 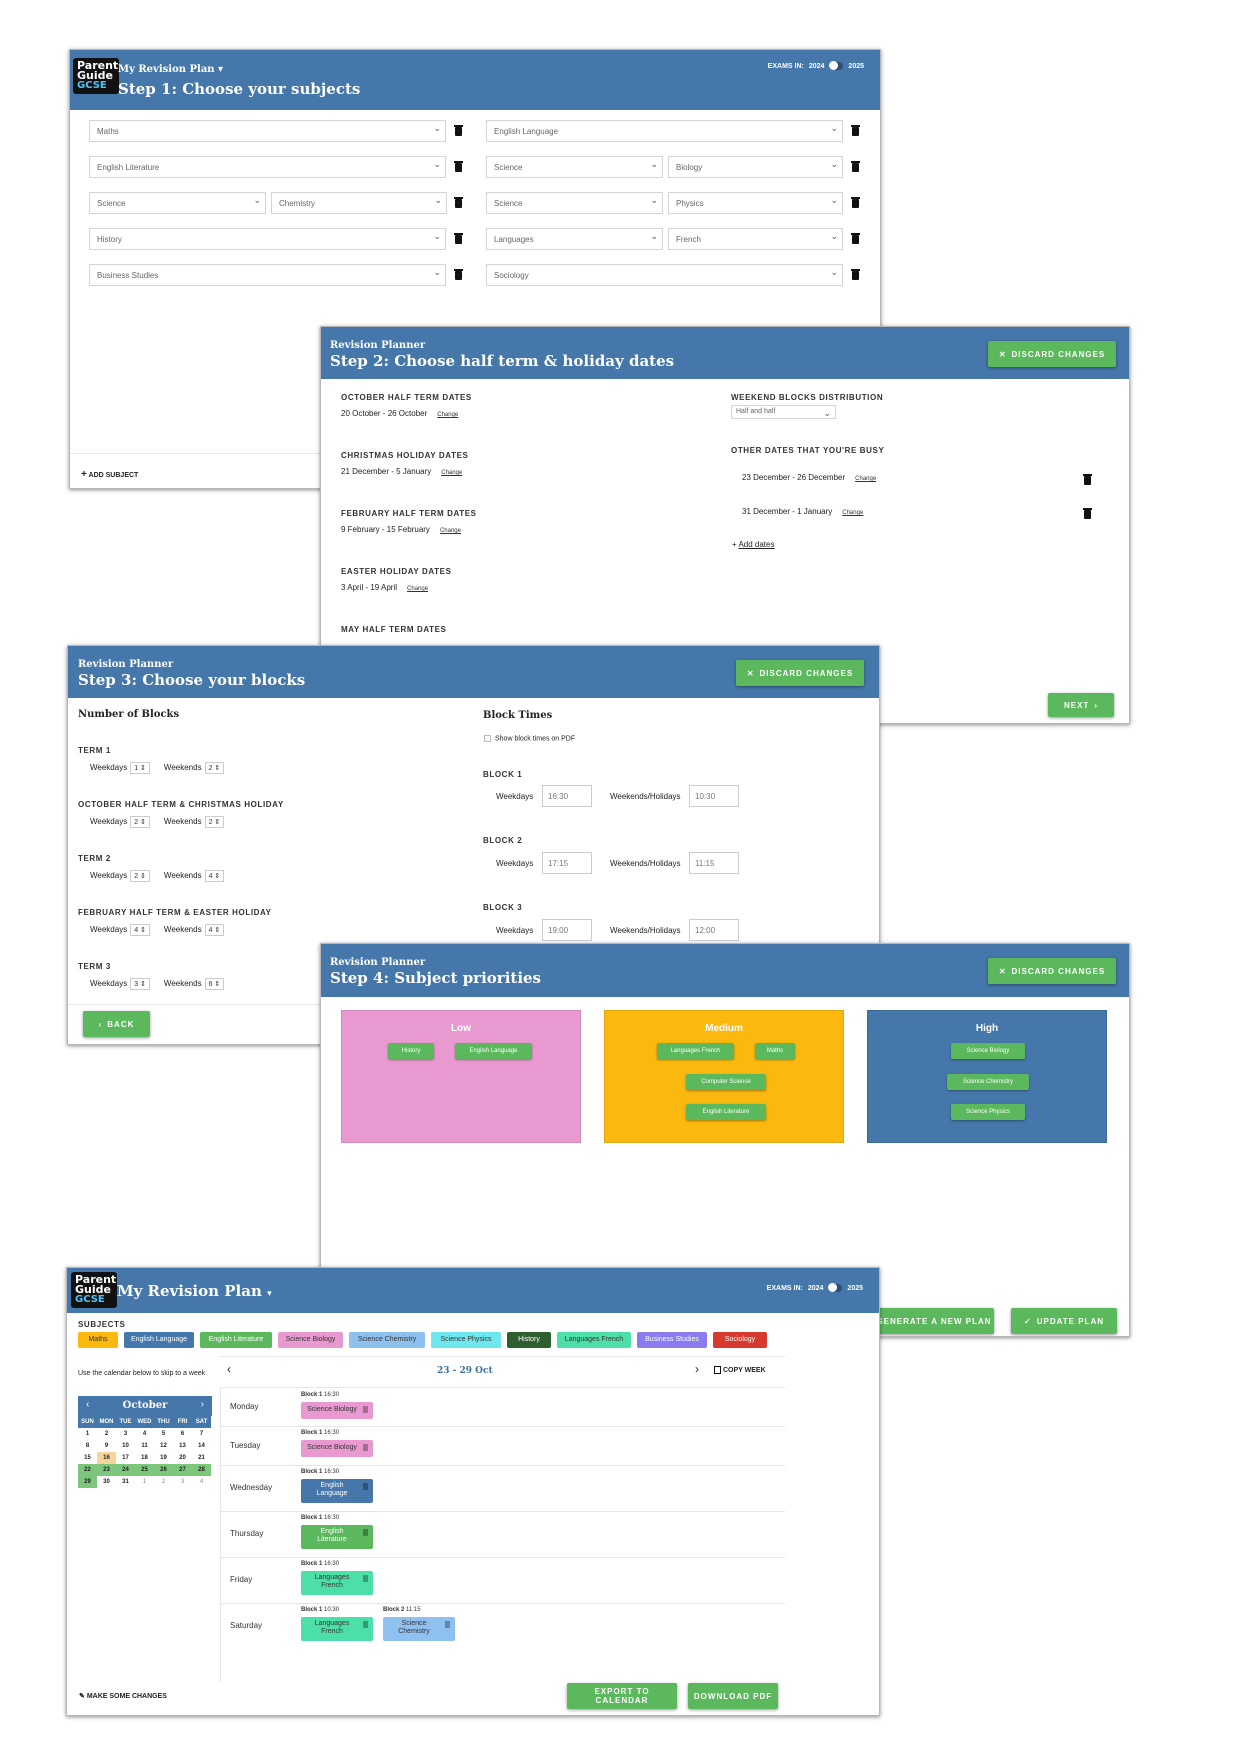 I want to click on weekend-time-input: 11:15, so click(x=714, y=863).